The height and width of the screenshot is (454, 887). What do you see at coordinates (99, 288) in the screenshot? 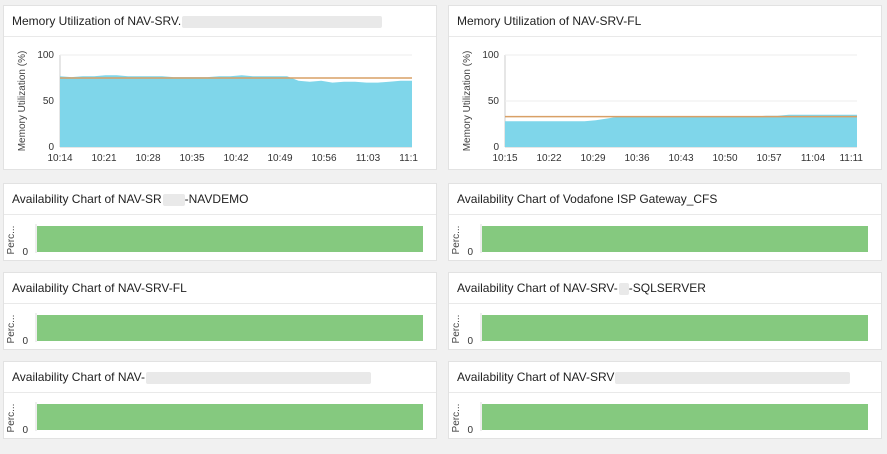
I see `availability-panel-3-title: Availability Chart of NAV-SRV-FL` at bounding box center [99, 288].